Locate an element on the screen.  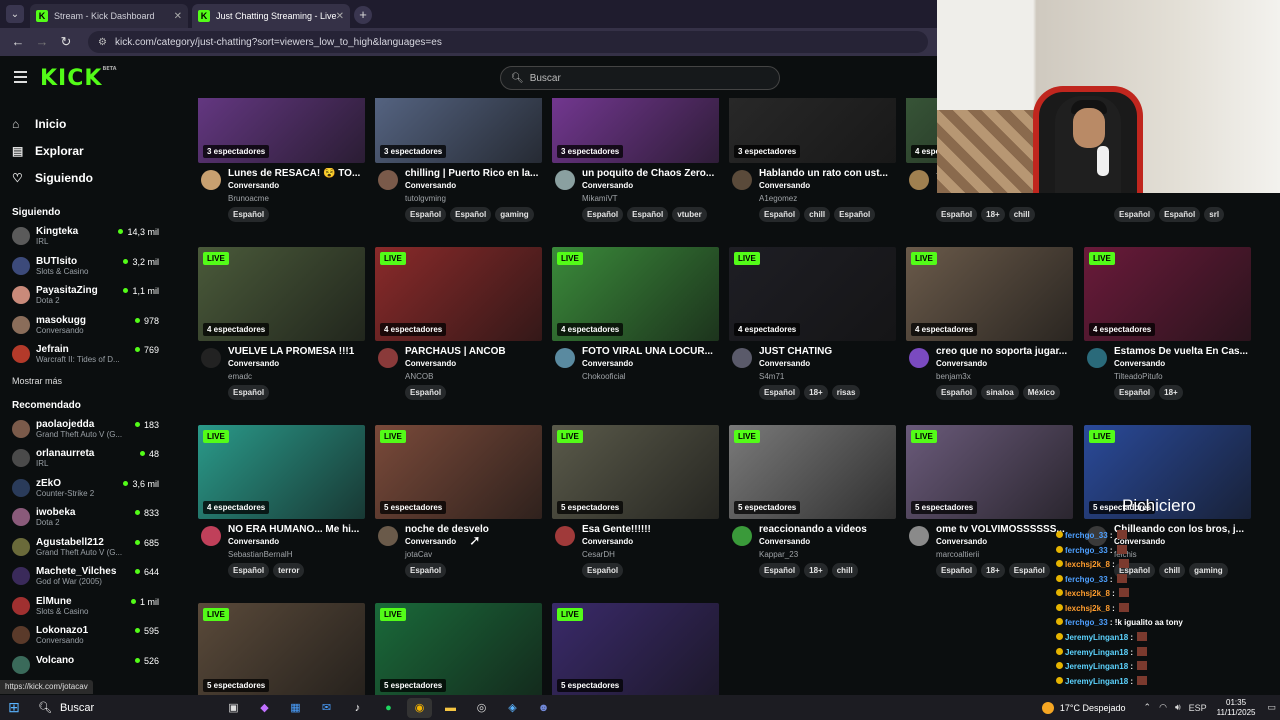
nav-item-inicio: ⌂ Inicio is located at coordinates (93, 123).